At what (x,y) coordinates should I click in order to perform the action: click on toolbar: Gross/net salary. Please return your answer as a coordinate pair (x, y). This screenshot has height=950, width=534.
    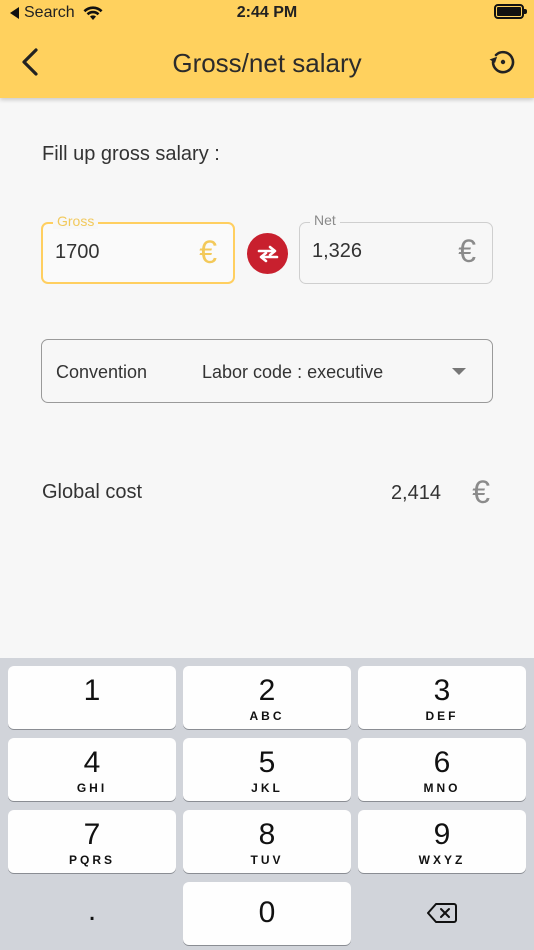
    Looking at the image, I should click on (267, 63).